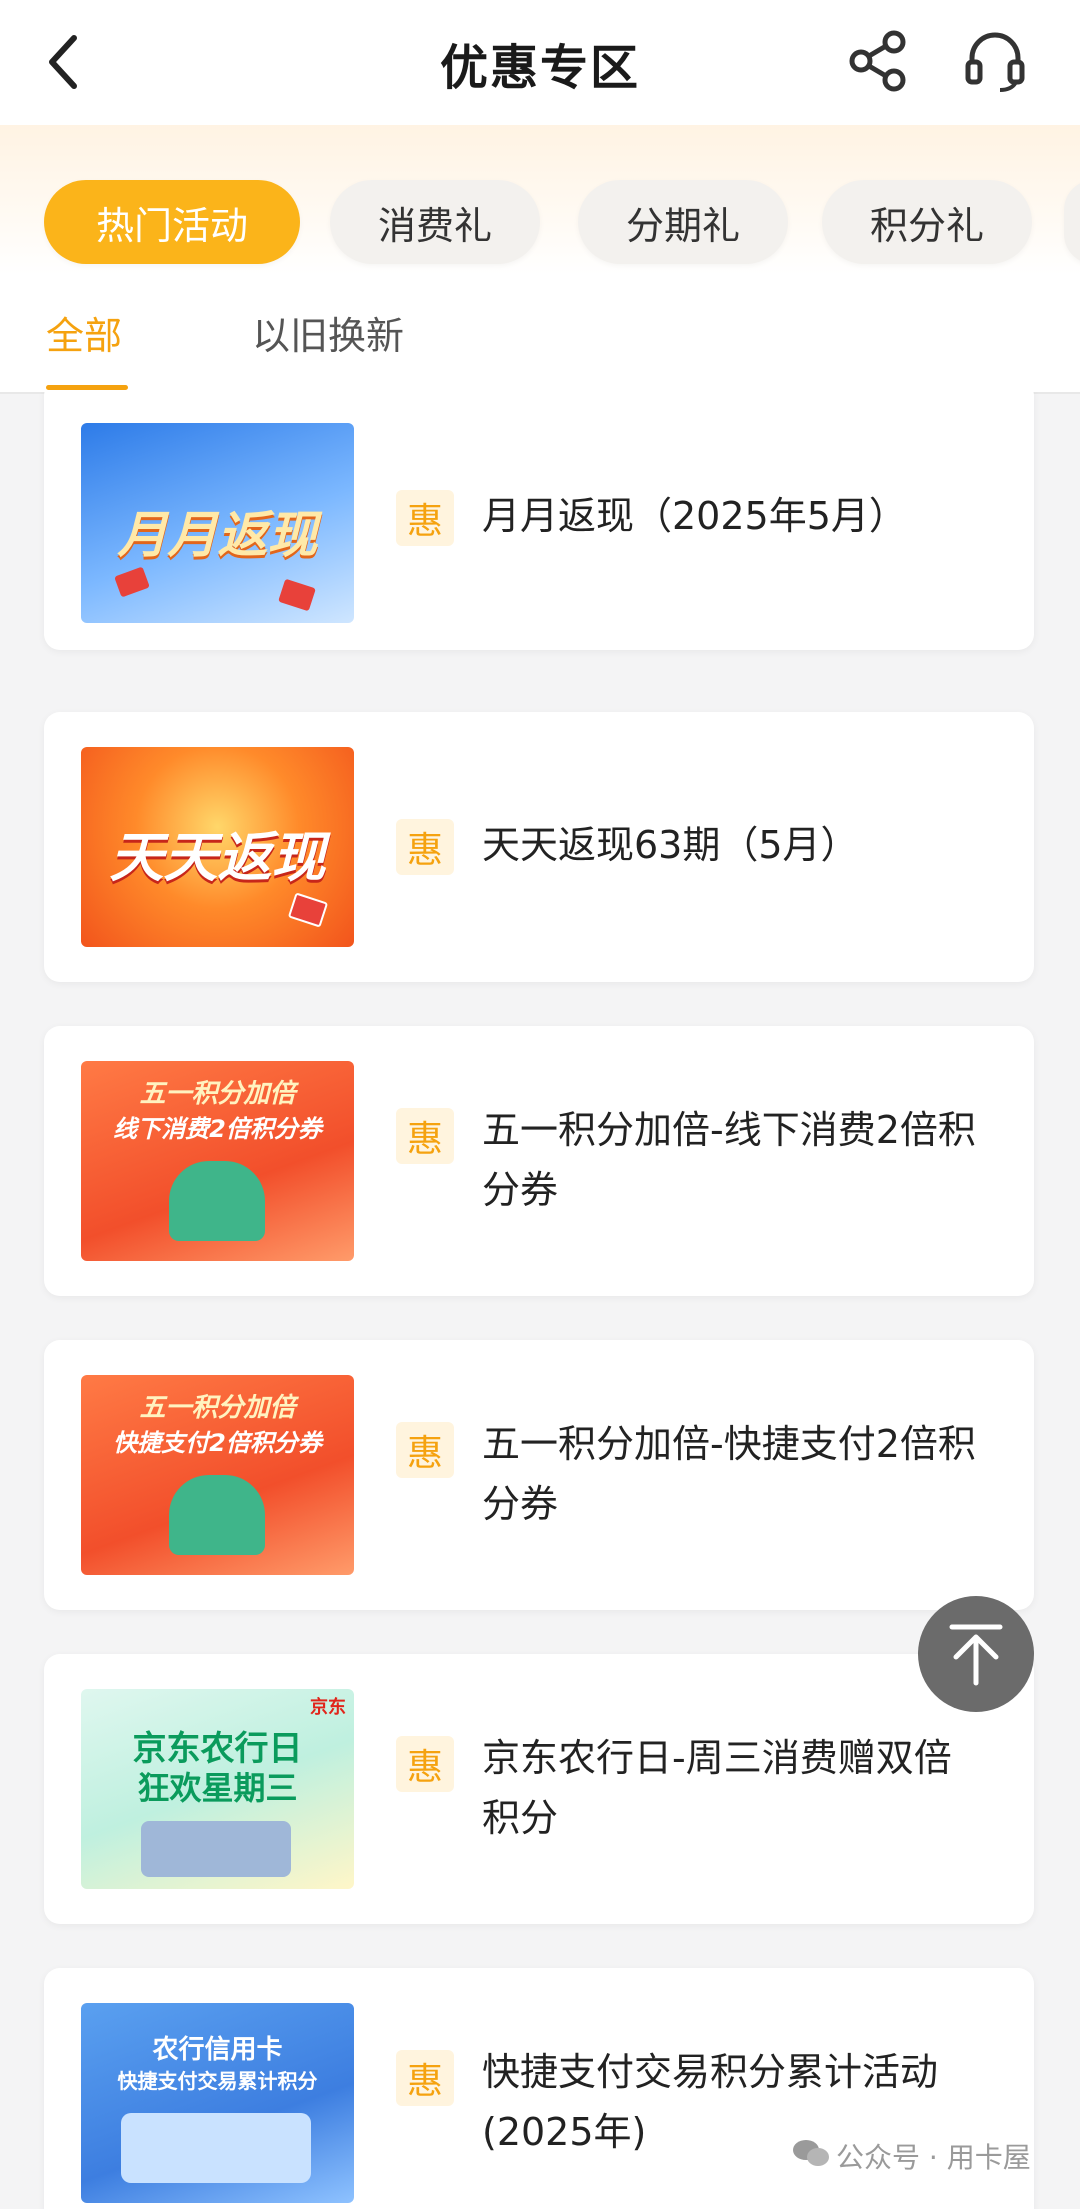 Image resolution: width=1080 pixels, height=2209 pixels. I want to click on arrow-up-icon, so click(976, 1655).